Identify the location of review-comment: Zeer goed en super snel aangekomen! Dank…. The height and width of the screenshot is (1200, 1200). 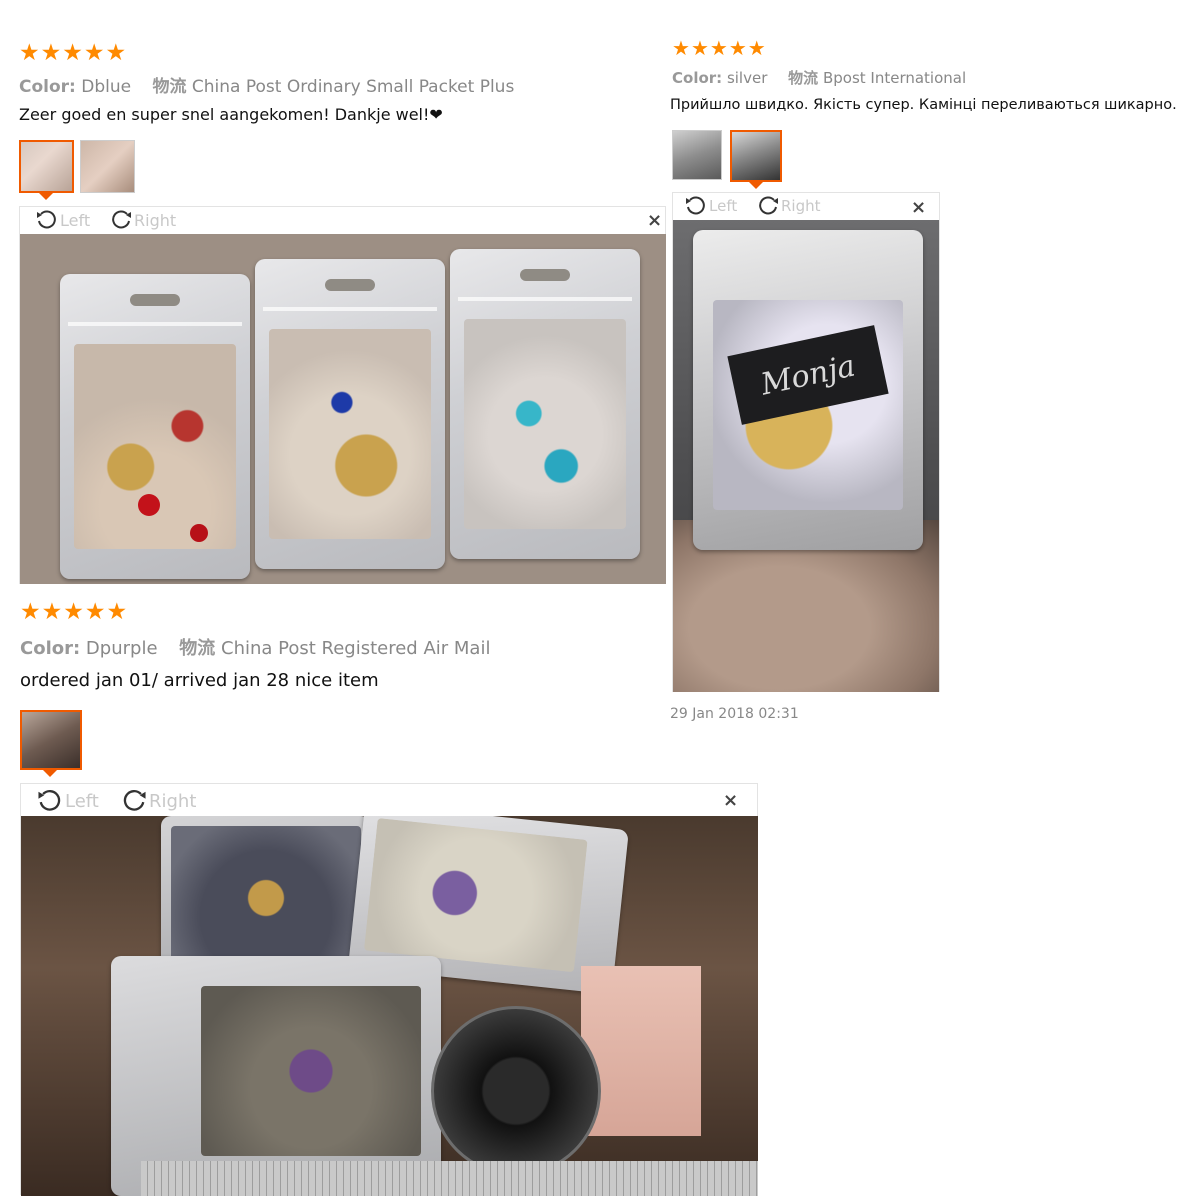
(231, 114).